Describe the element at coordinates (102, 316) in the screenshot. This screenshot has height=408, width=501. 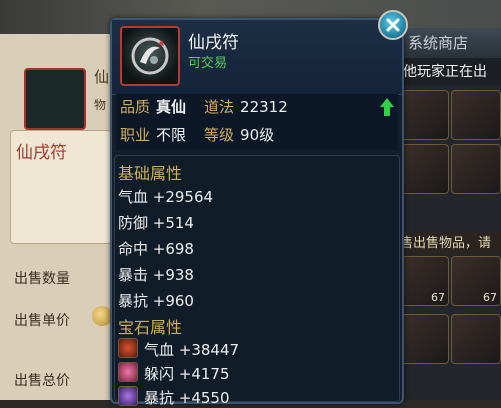
I see `coin-icon` at that location.